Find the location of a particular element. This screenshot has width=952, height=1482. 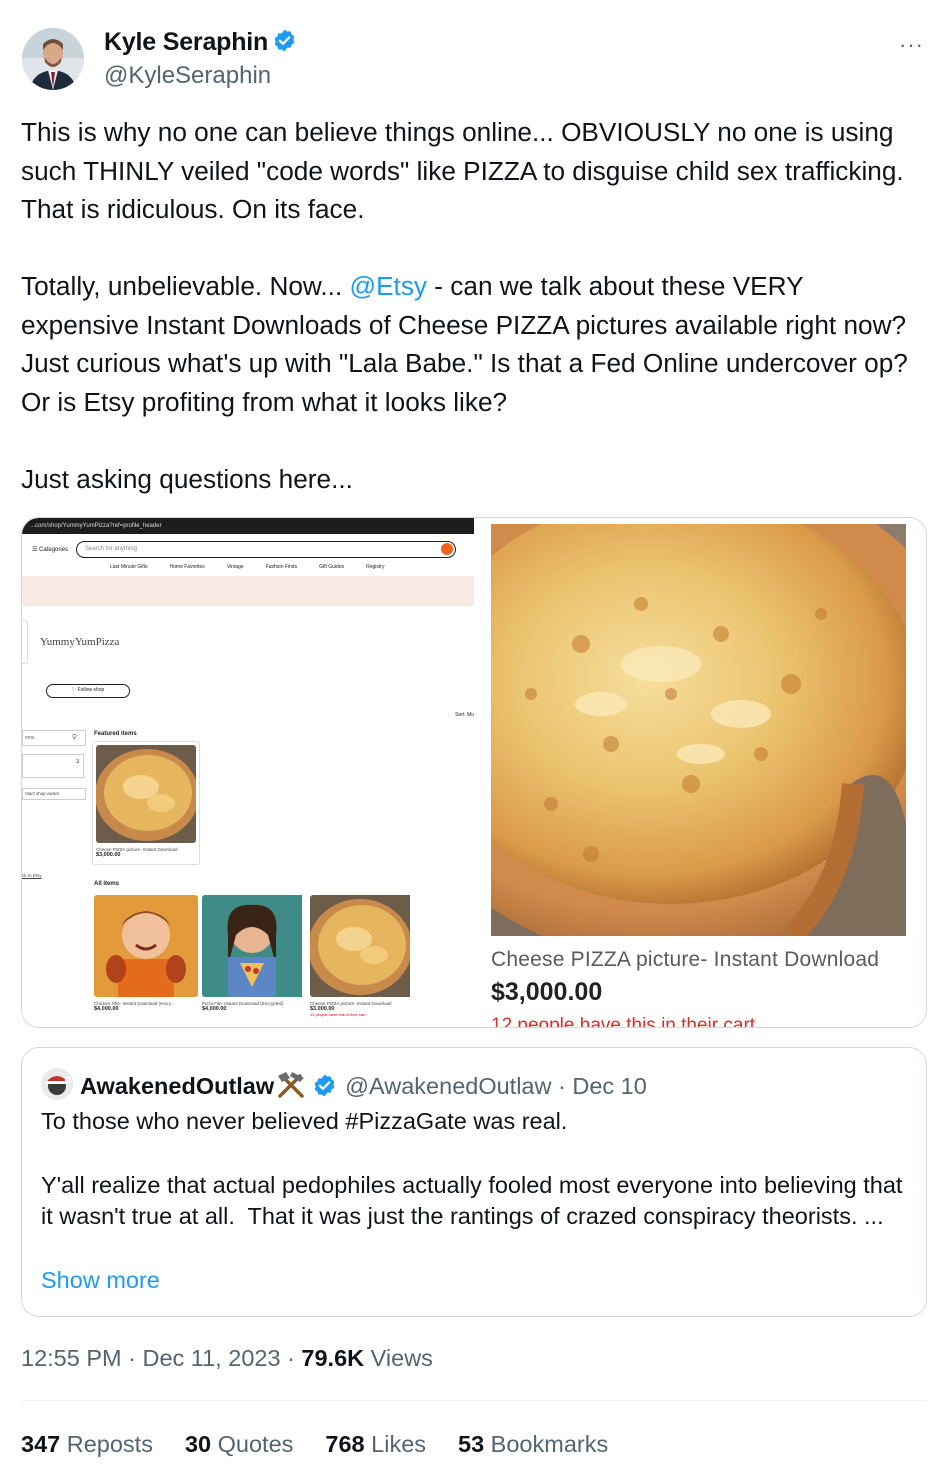

bookmarks-label: Bookmarks is located at coordinates (546, 1444).